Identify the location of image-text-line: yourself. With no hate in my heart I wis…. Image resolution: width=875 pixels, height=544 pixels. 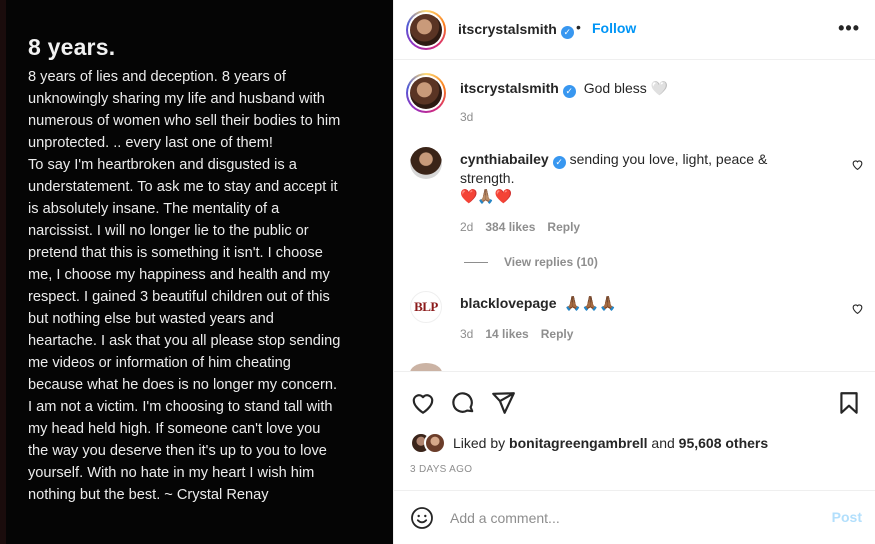
(171, 473).